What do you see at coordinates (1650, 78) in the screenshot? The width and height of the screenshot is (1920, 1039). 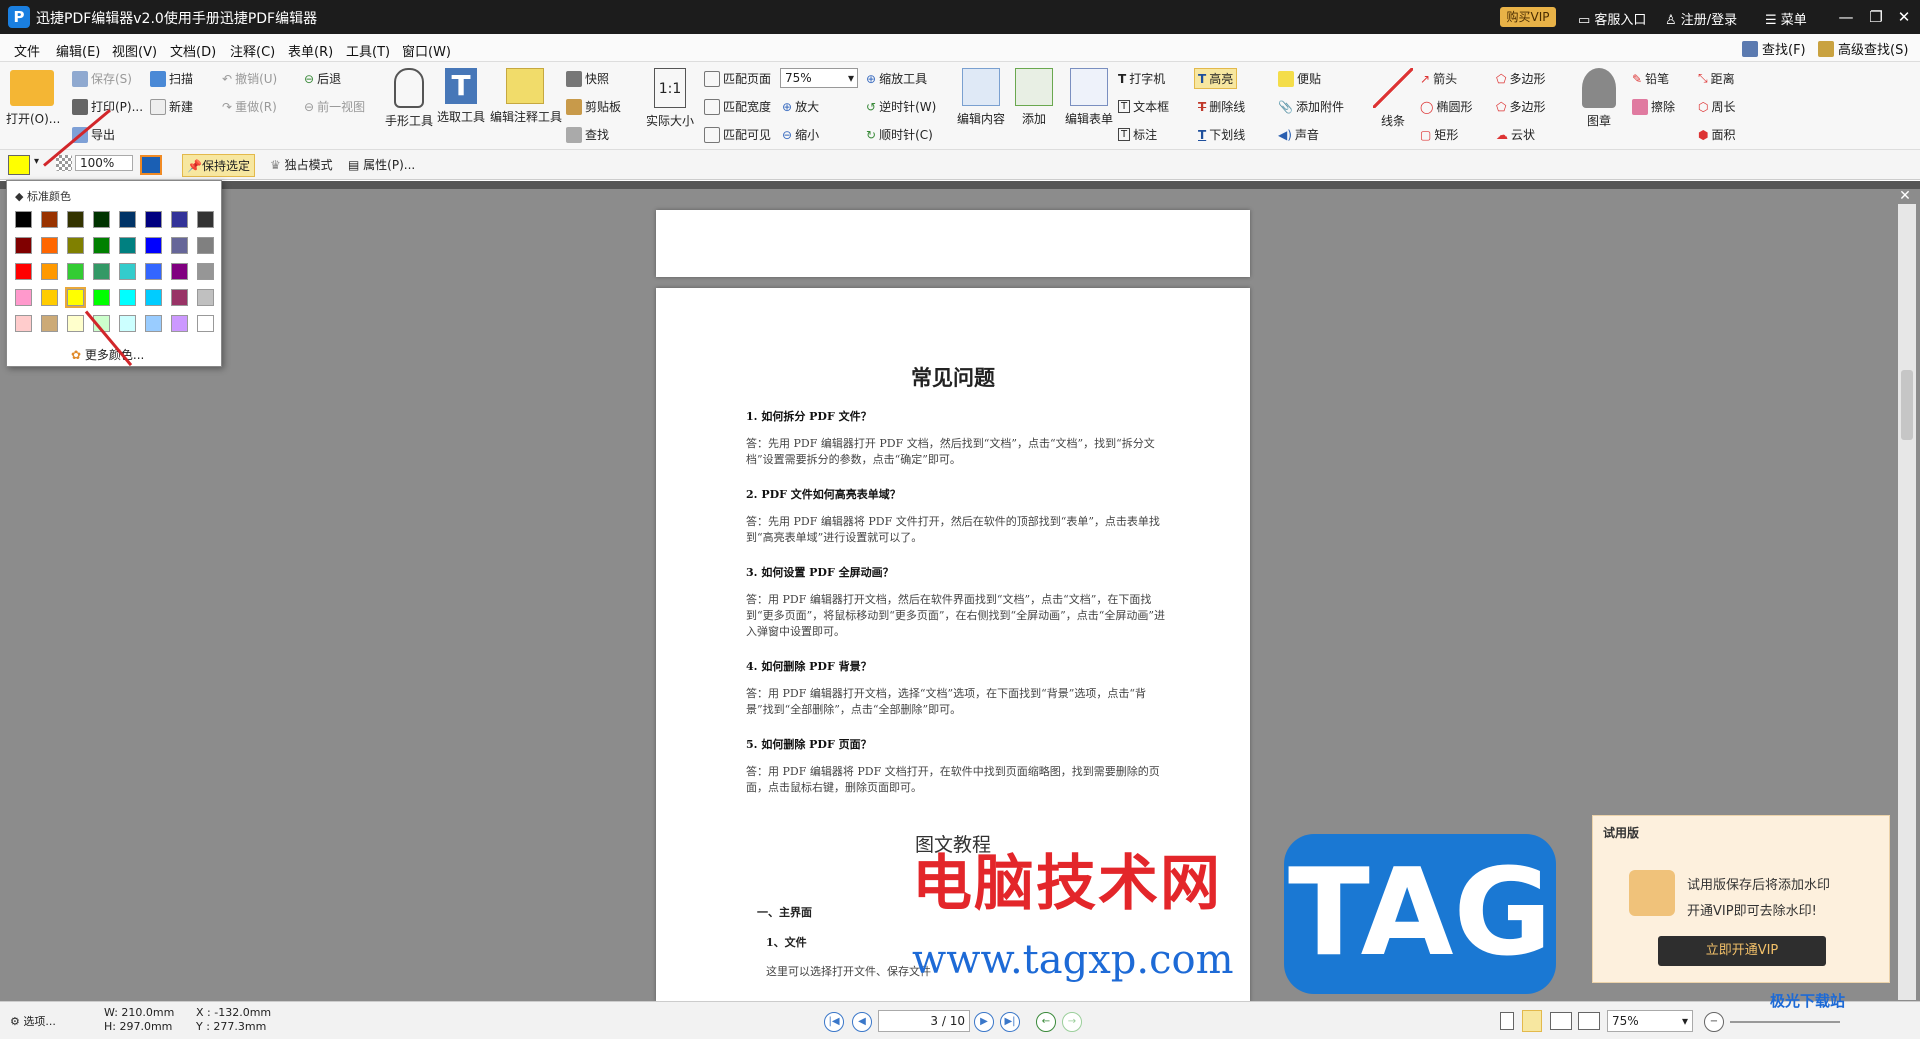 I see `pencil-button: ✎ 铅笔` at bounding box center [1650, 78].